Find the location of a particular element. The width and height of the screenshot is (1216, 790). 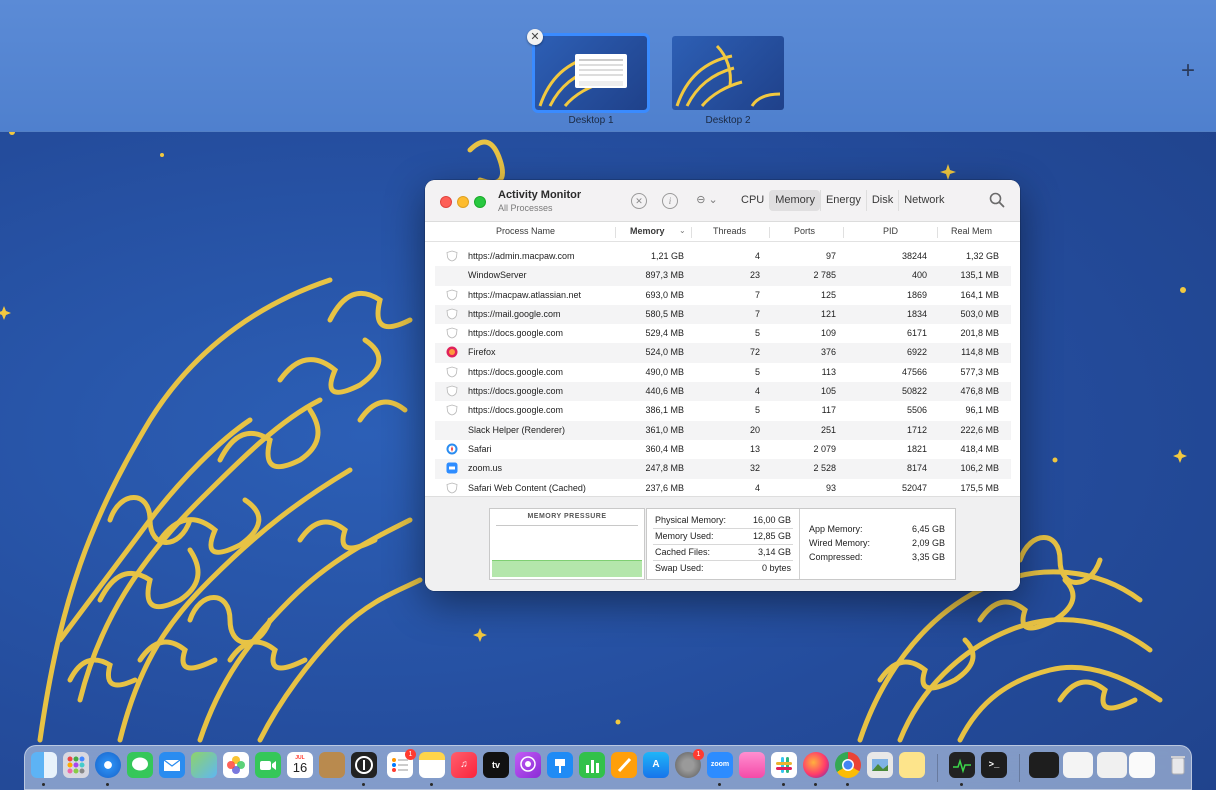

column-header-real-mem: Real Mem is located at coordinates (971, 231).